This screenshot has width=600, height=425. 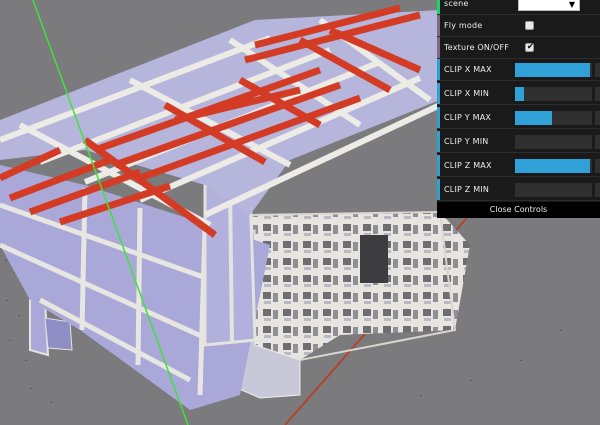 What do you see at coordinates (553, 190) in the screenshot?
I see `clip-z-min-slider` at bounding box center [553, 190].